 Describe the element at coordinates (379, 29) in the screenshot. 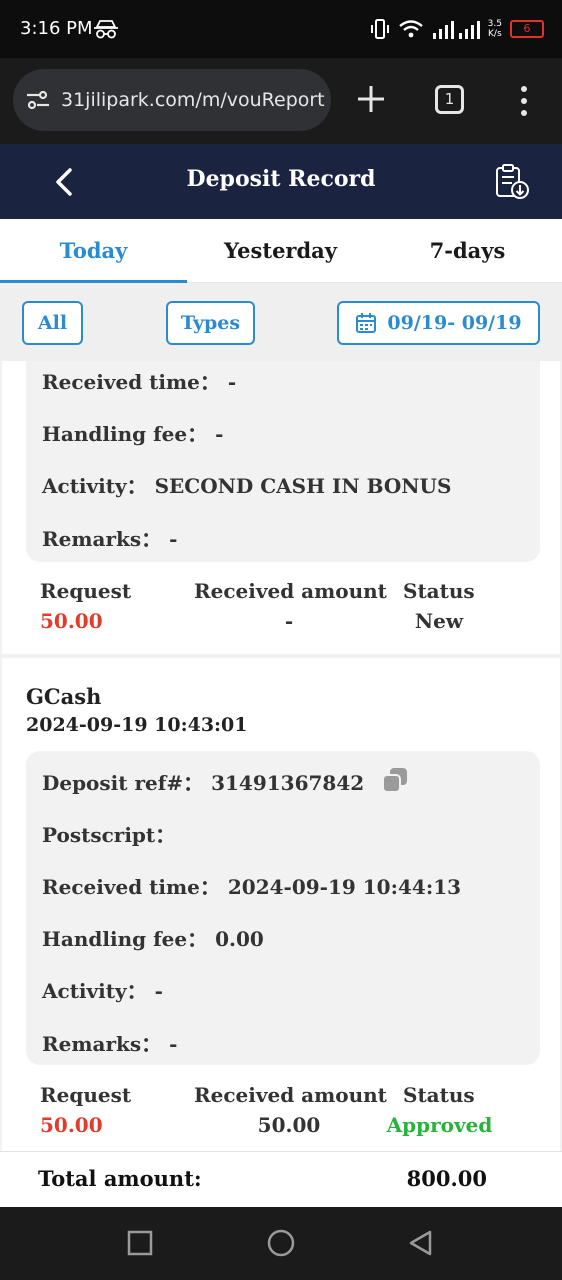

I see `vibrate-icon` at that location.